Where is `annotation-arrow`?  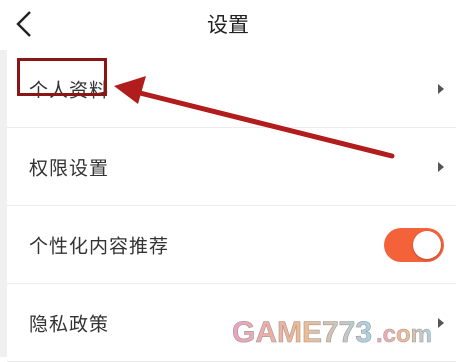 annotation-arrow is located at coordinates (254, 117).